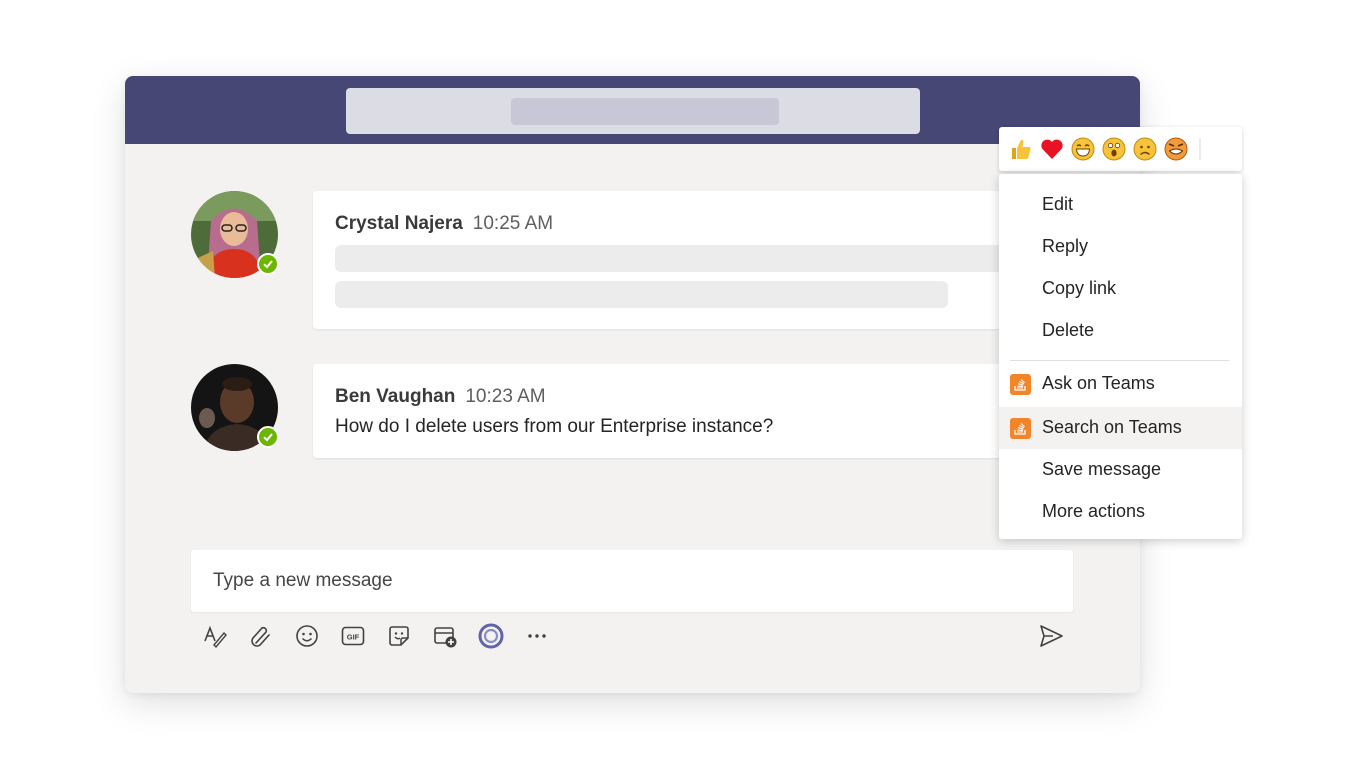 Image resolution: width=1366 pixels, height=768 pixels. Describe the element at coordinates (235, 407) in the screenshot. I see `avatar-ben` at that location.